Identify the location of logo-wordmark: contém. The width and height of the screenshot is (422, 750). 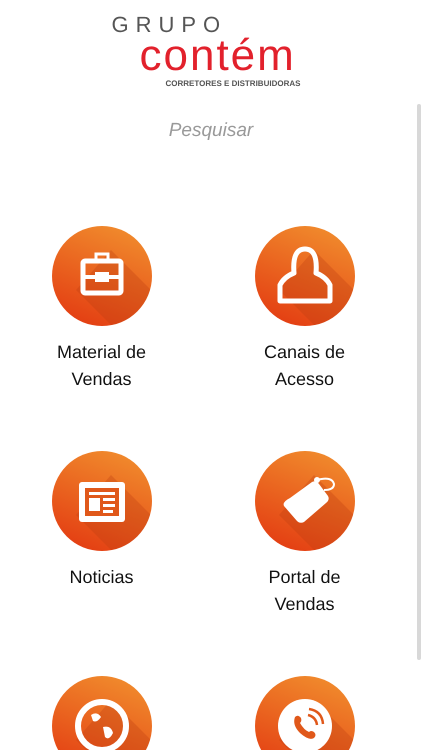
(218, 56).